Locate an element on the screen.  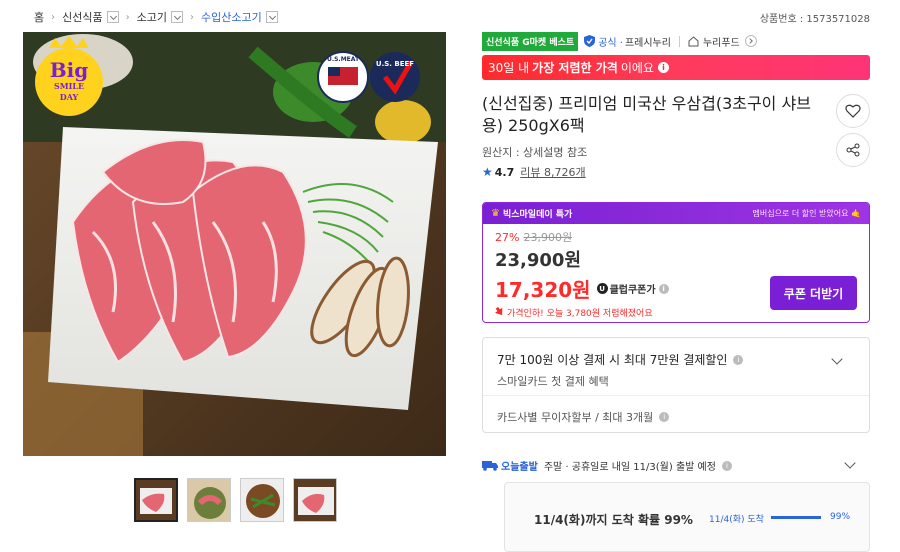
share-button is located at coordinates (853, 150).